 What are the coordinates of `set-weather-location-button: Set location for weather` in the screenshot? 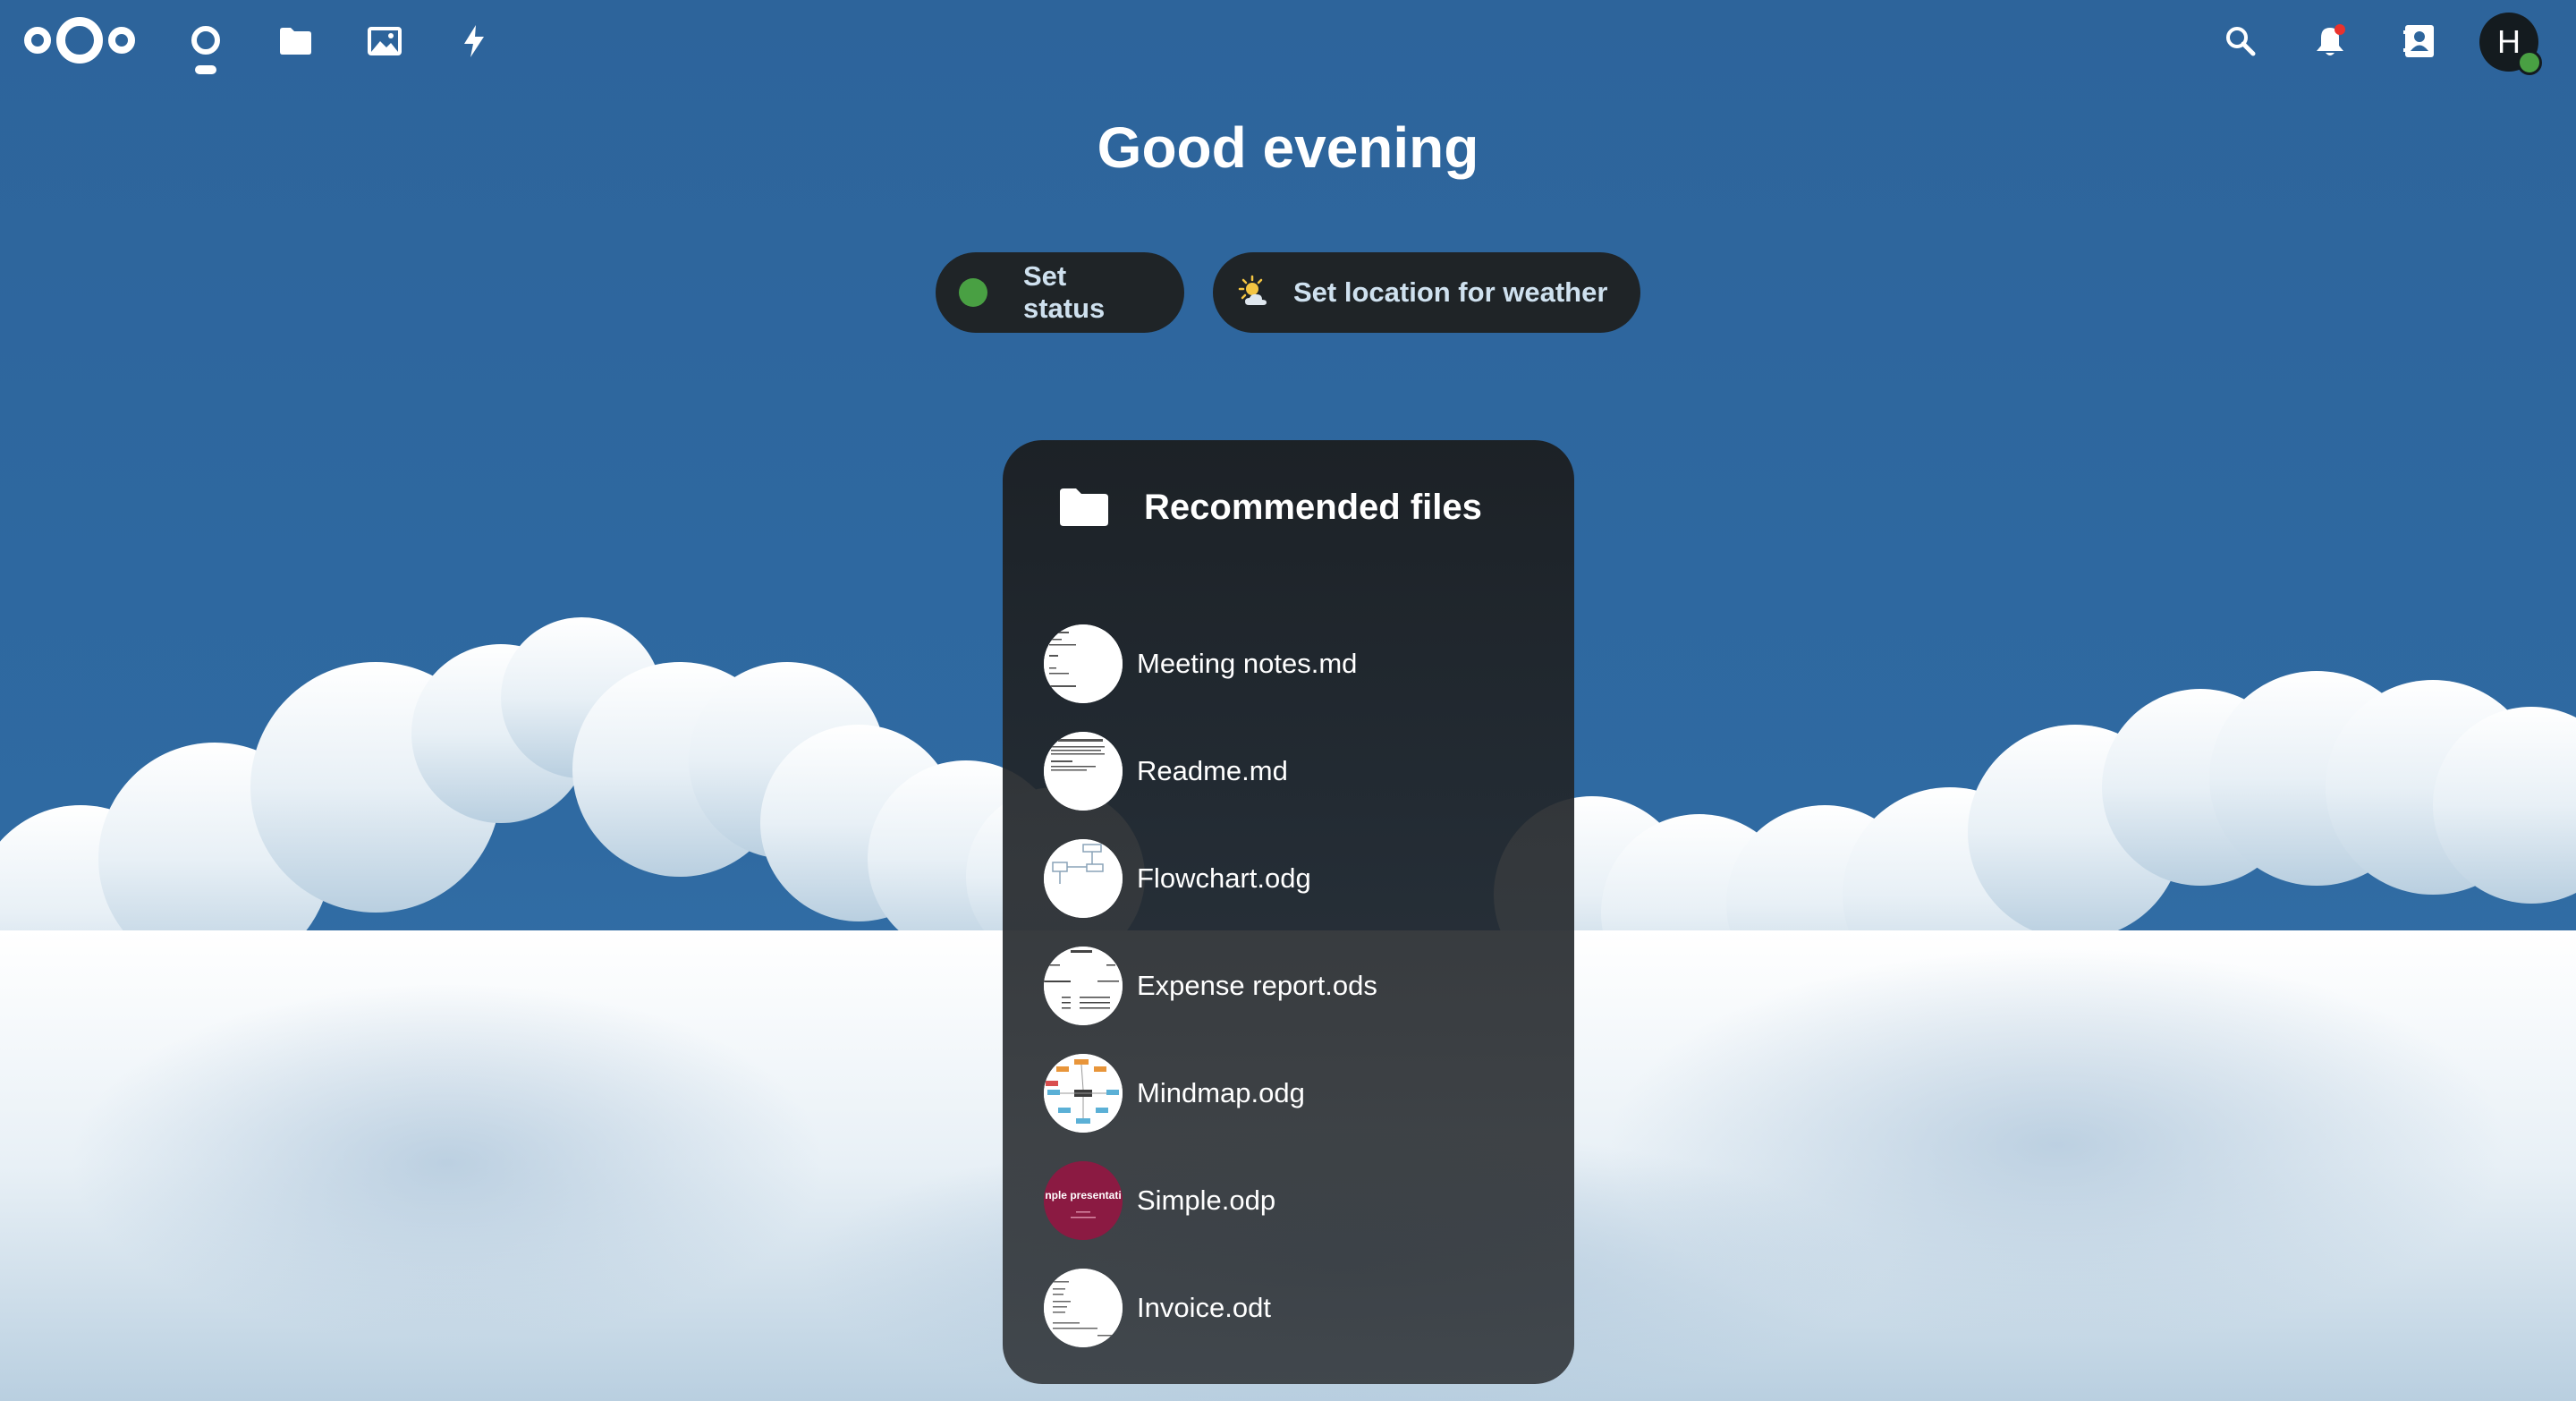 It's located at (1426, 292).